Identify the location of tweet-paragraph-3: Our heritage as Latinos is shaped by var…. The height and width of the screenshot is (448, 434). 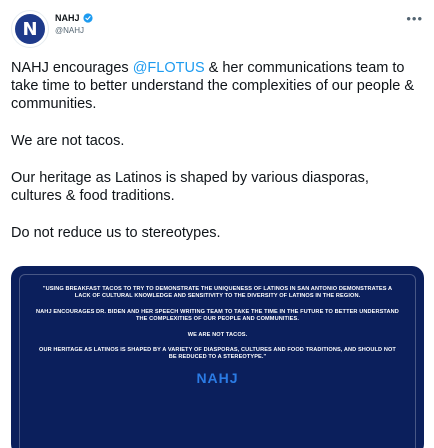
(190, 187).